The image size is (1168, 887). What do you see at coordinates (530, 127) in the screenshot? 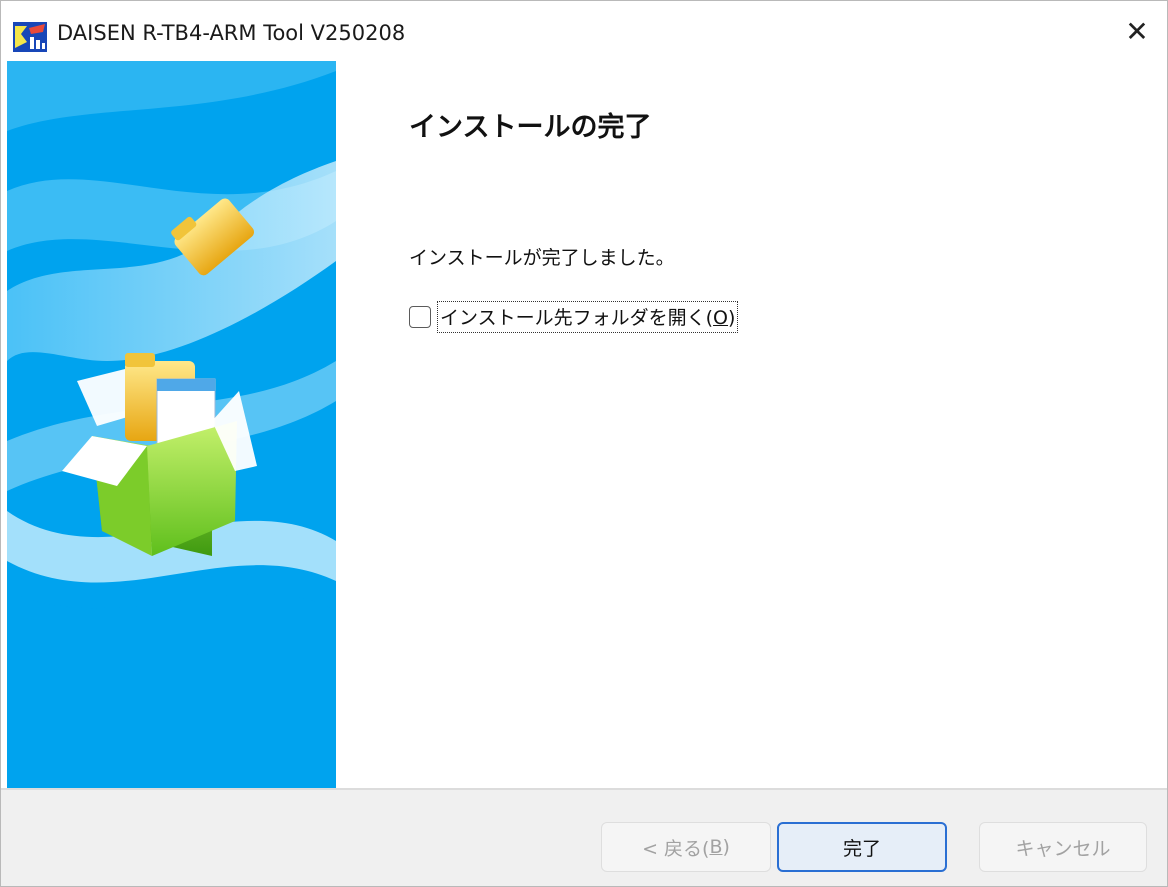
I see `page-title: インストールの完了` at bounding box center [530, 127].